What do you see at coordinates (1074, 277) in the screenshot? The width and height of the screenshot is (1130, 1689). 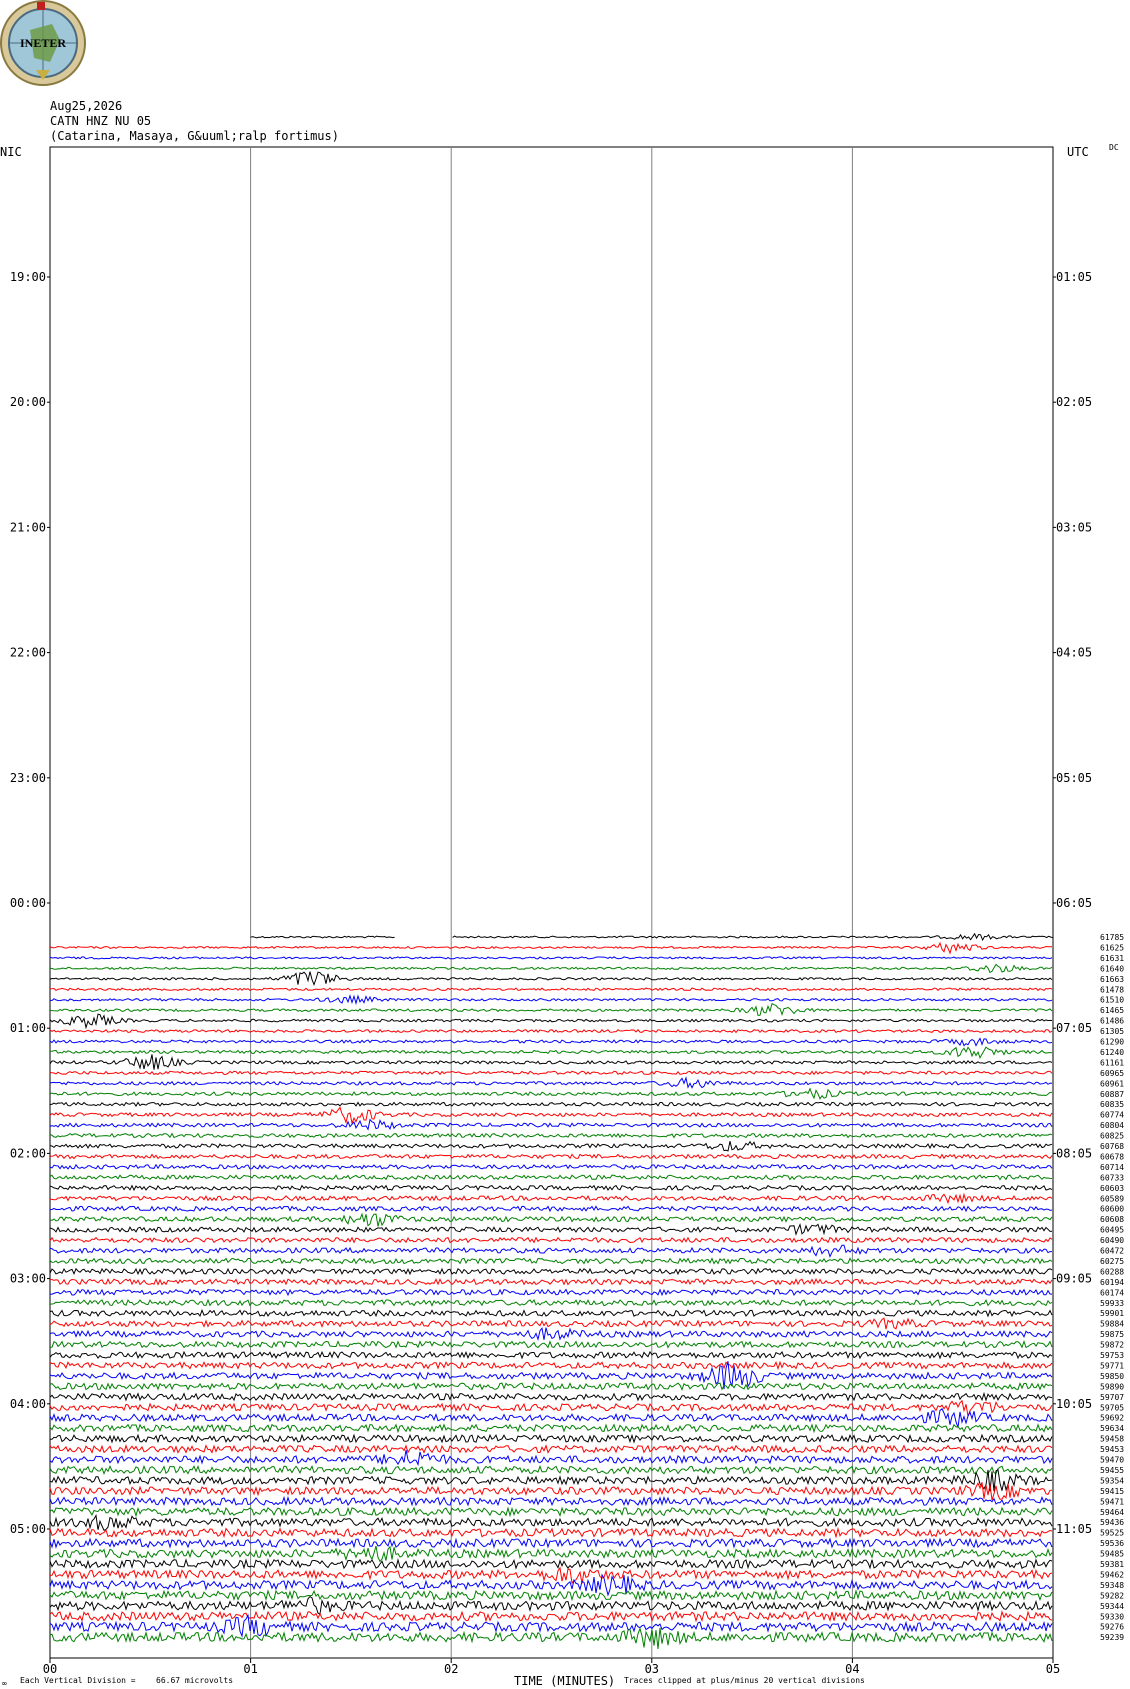 I see `hour-label-utc: 01:05` at bounding box center [1074, 277].